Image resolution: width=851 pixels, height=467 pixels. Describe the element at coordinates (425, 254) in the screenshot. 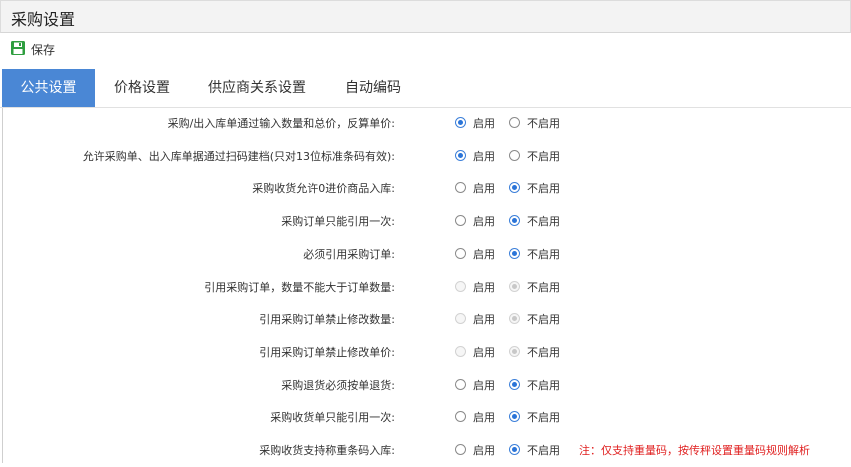

I see `setting-row: 必须引用采购订单: 启用 不启用` at that location.